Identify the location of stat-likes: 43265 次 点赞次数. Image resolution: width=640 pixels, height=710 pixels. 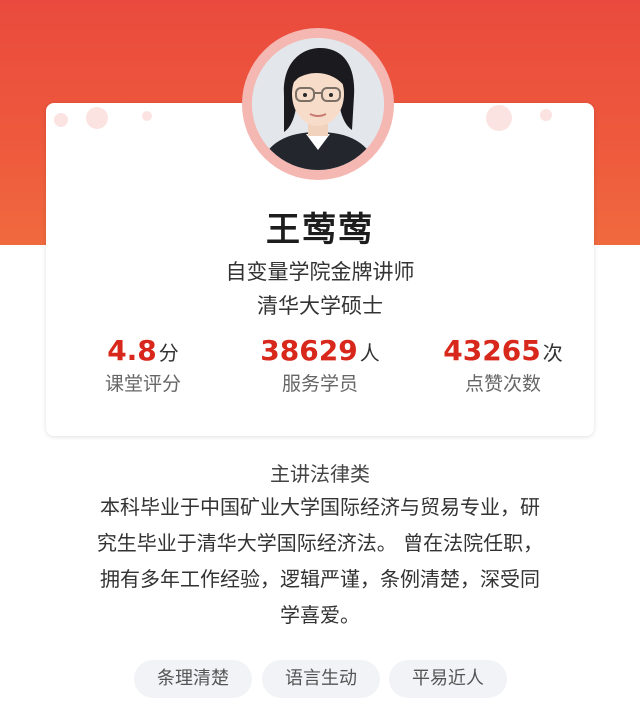
(503, 365).